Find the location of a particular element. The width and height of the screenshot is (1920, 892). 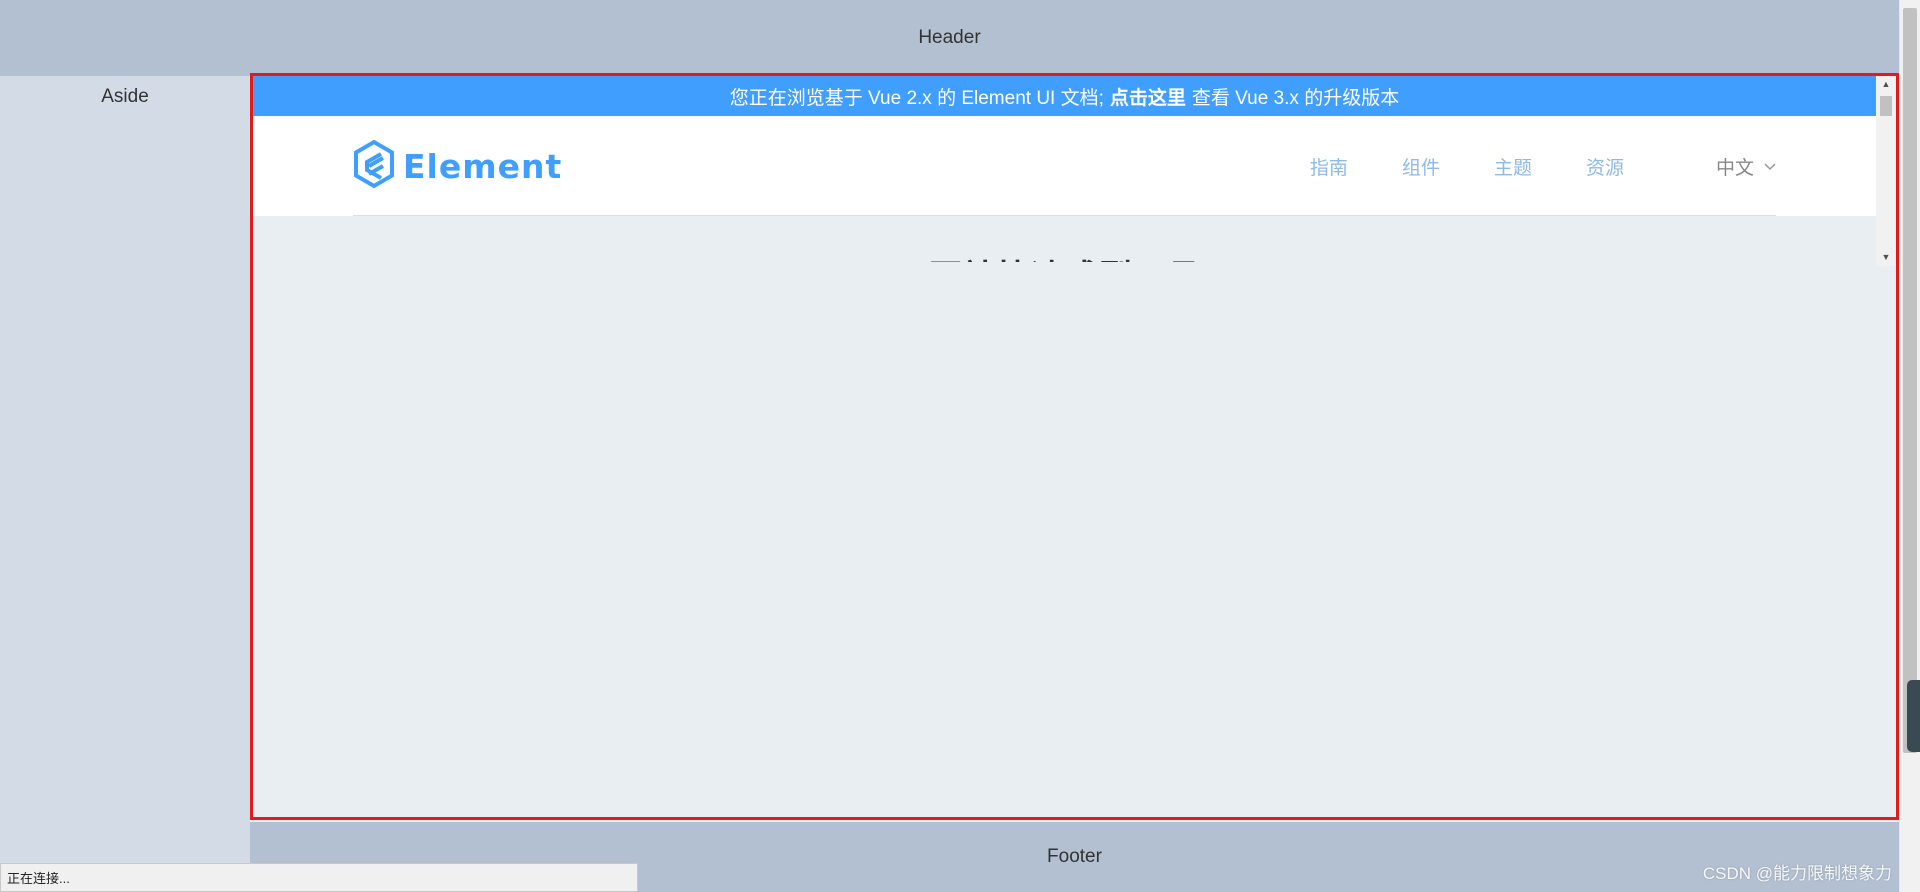

iframe-scroll-thumb is located at coordinates (1886, 106).